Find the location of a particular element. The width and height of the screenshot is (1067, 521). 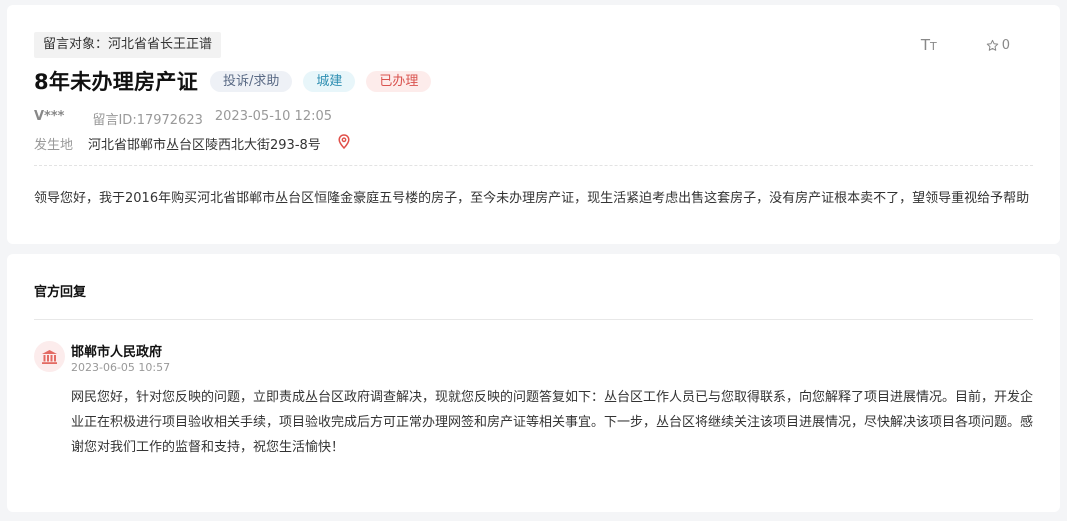

message-id: 留言ID:17972623 is located at coordinates (147, 120).